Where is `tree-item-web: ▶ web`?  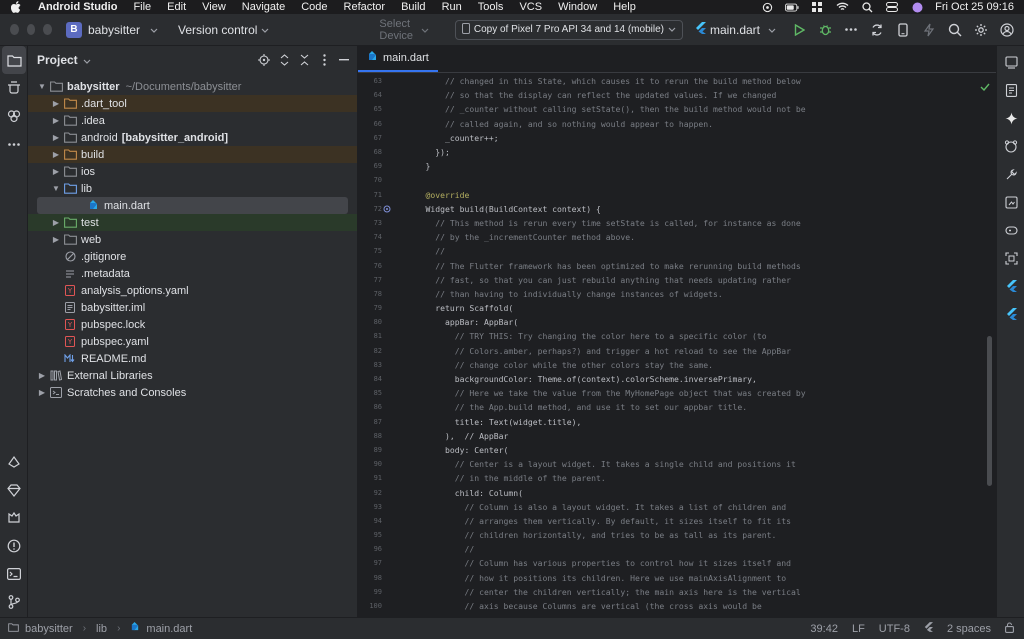
tree-item-web: ▶ web is located at coordinates (192, 239).